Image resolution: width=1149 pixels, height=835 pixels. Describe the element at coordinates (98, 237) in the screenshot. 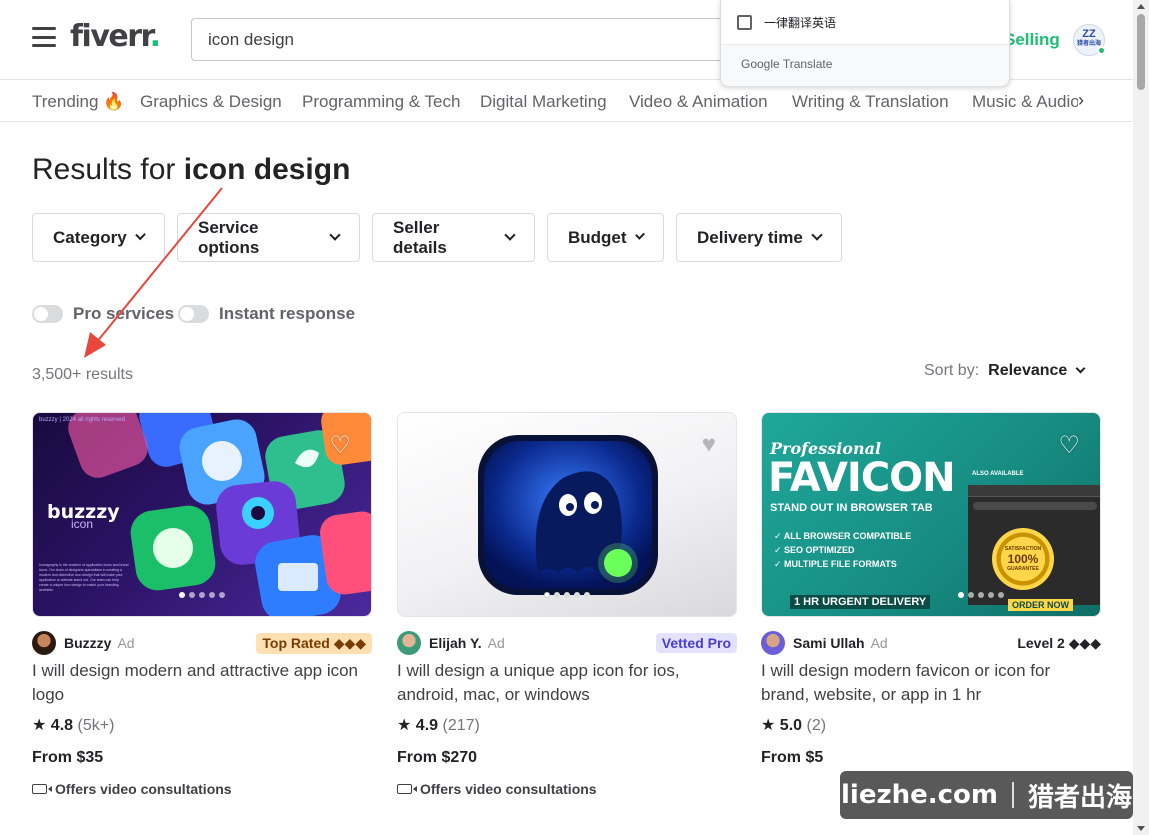

I see `filter-category: Category` at that location.